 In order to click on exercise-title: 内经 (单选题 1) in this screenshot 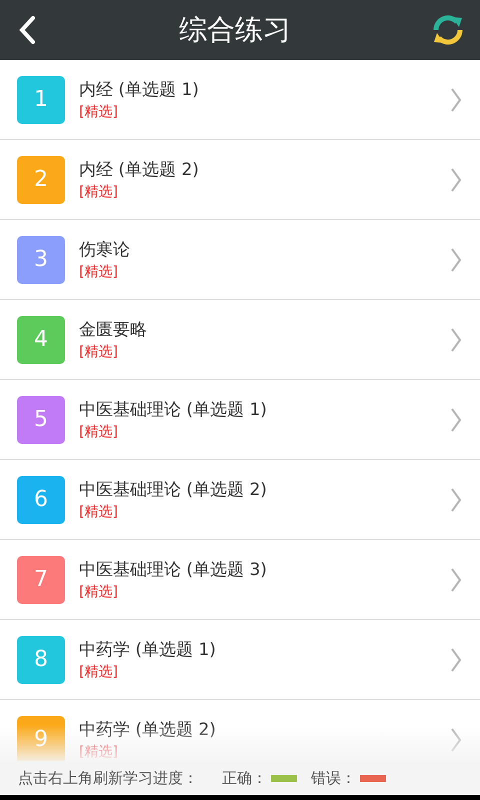, I will do `click(139, 90)`.